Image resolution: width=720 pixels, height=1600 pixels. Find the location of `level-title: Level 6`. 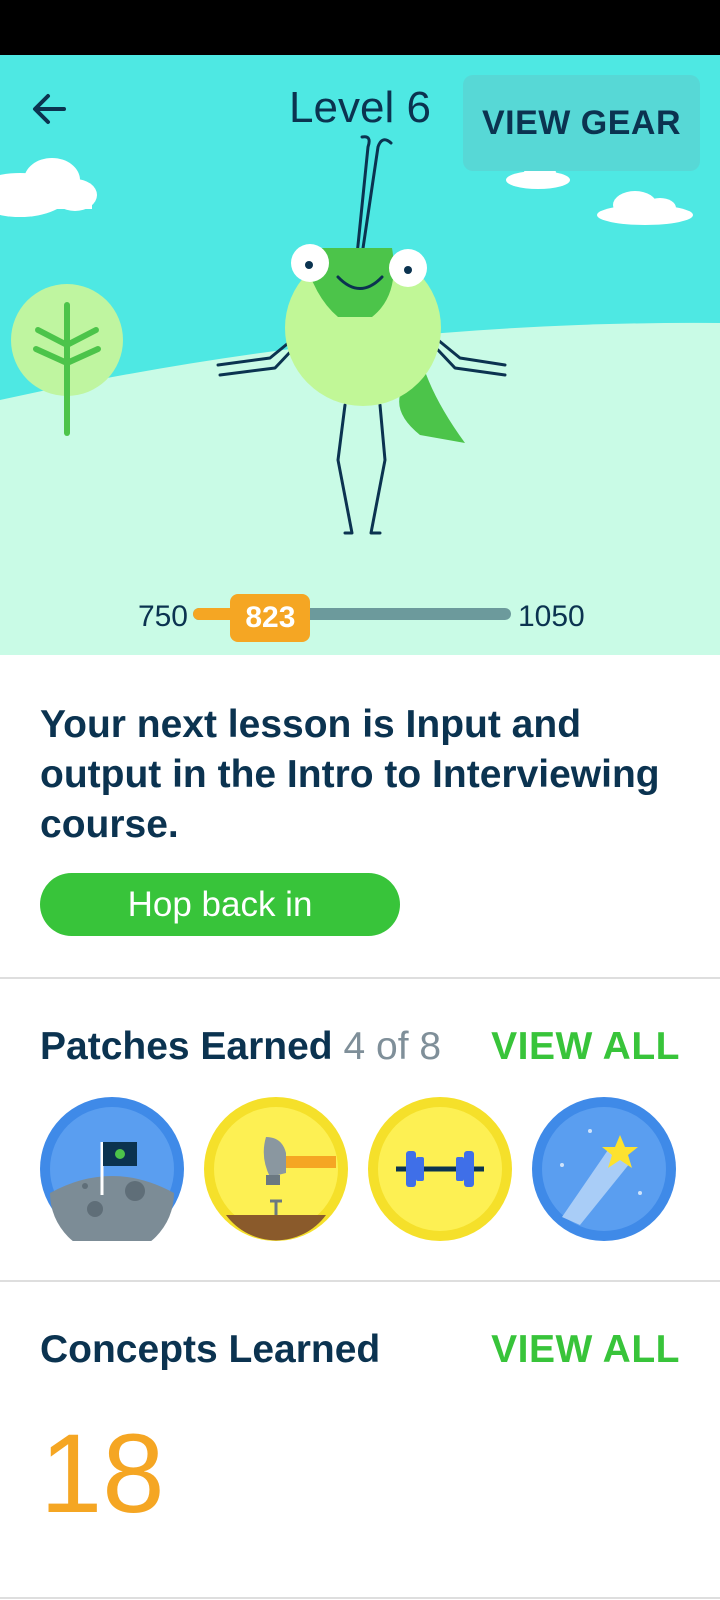

level-title: Level 6 is located at coordinates (360, 107).